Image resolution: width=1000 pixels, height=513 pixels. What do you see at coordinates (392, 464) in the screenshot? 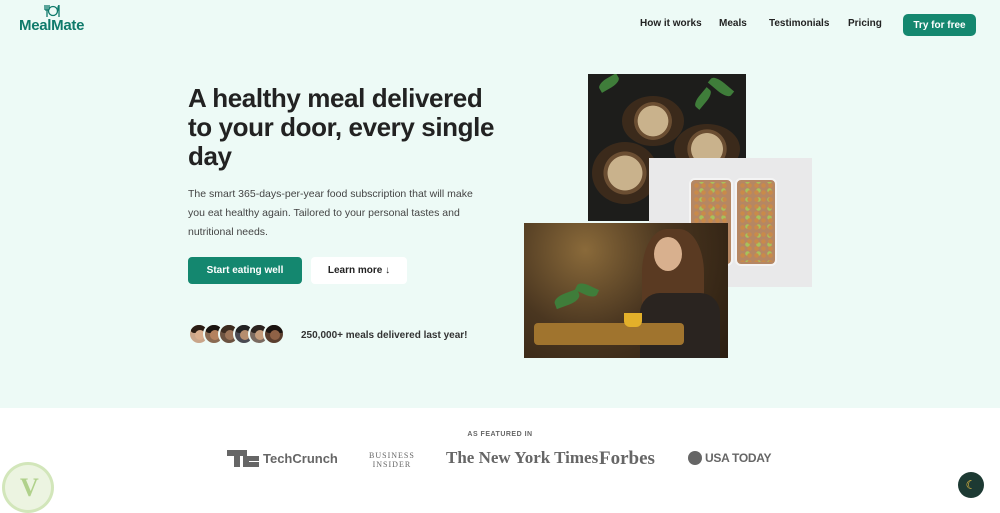
I see `business-insider-line2: INSIDER` at bounding box center [392, 464].